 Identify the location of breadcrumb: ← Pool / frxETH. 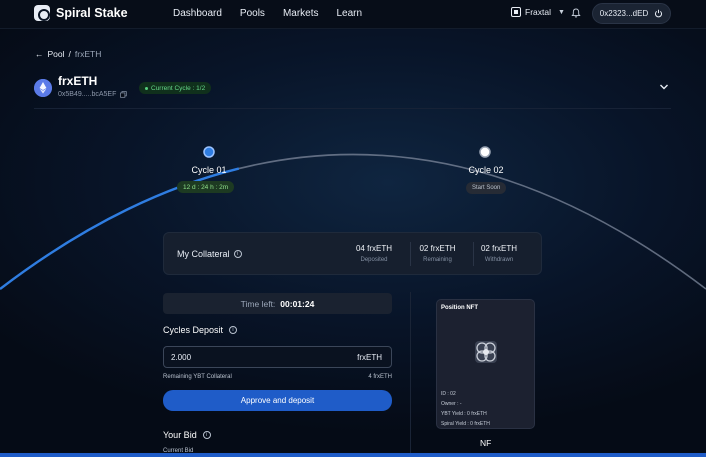
(68, 54).